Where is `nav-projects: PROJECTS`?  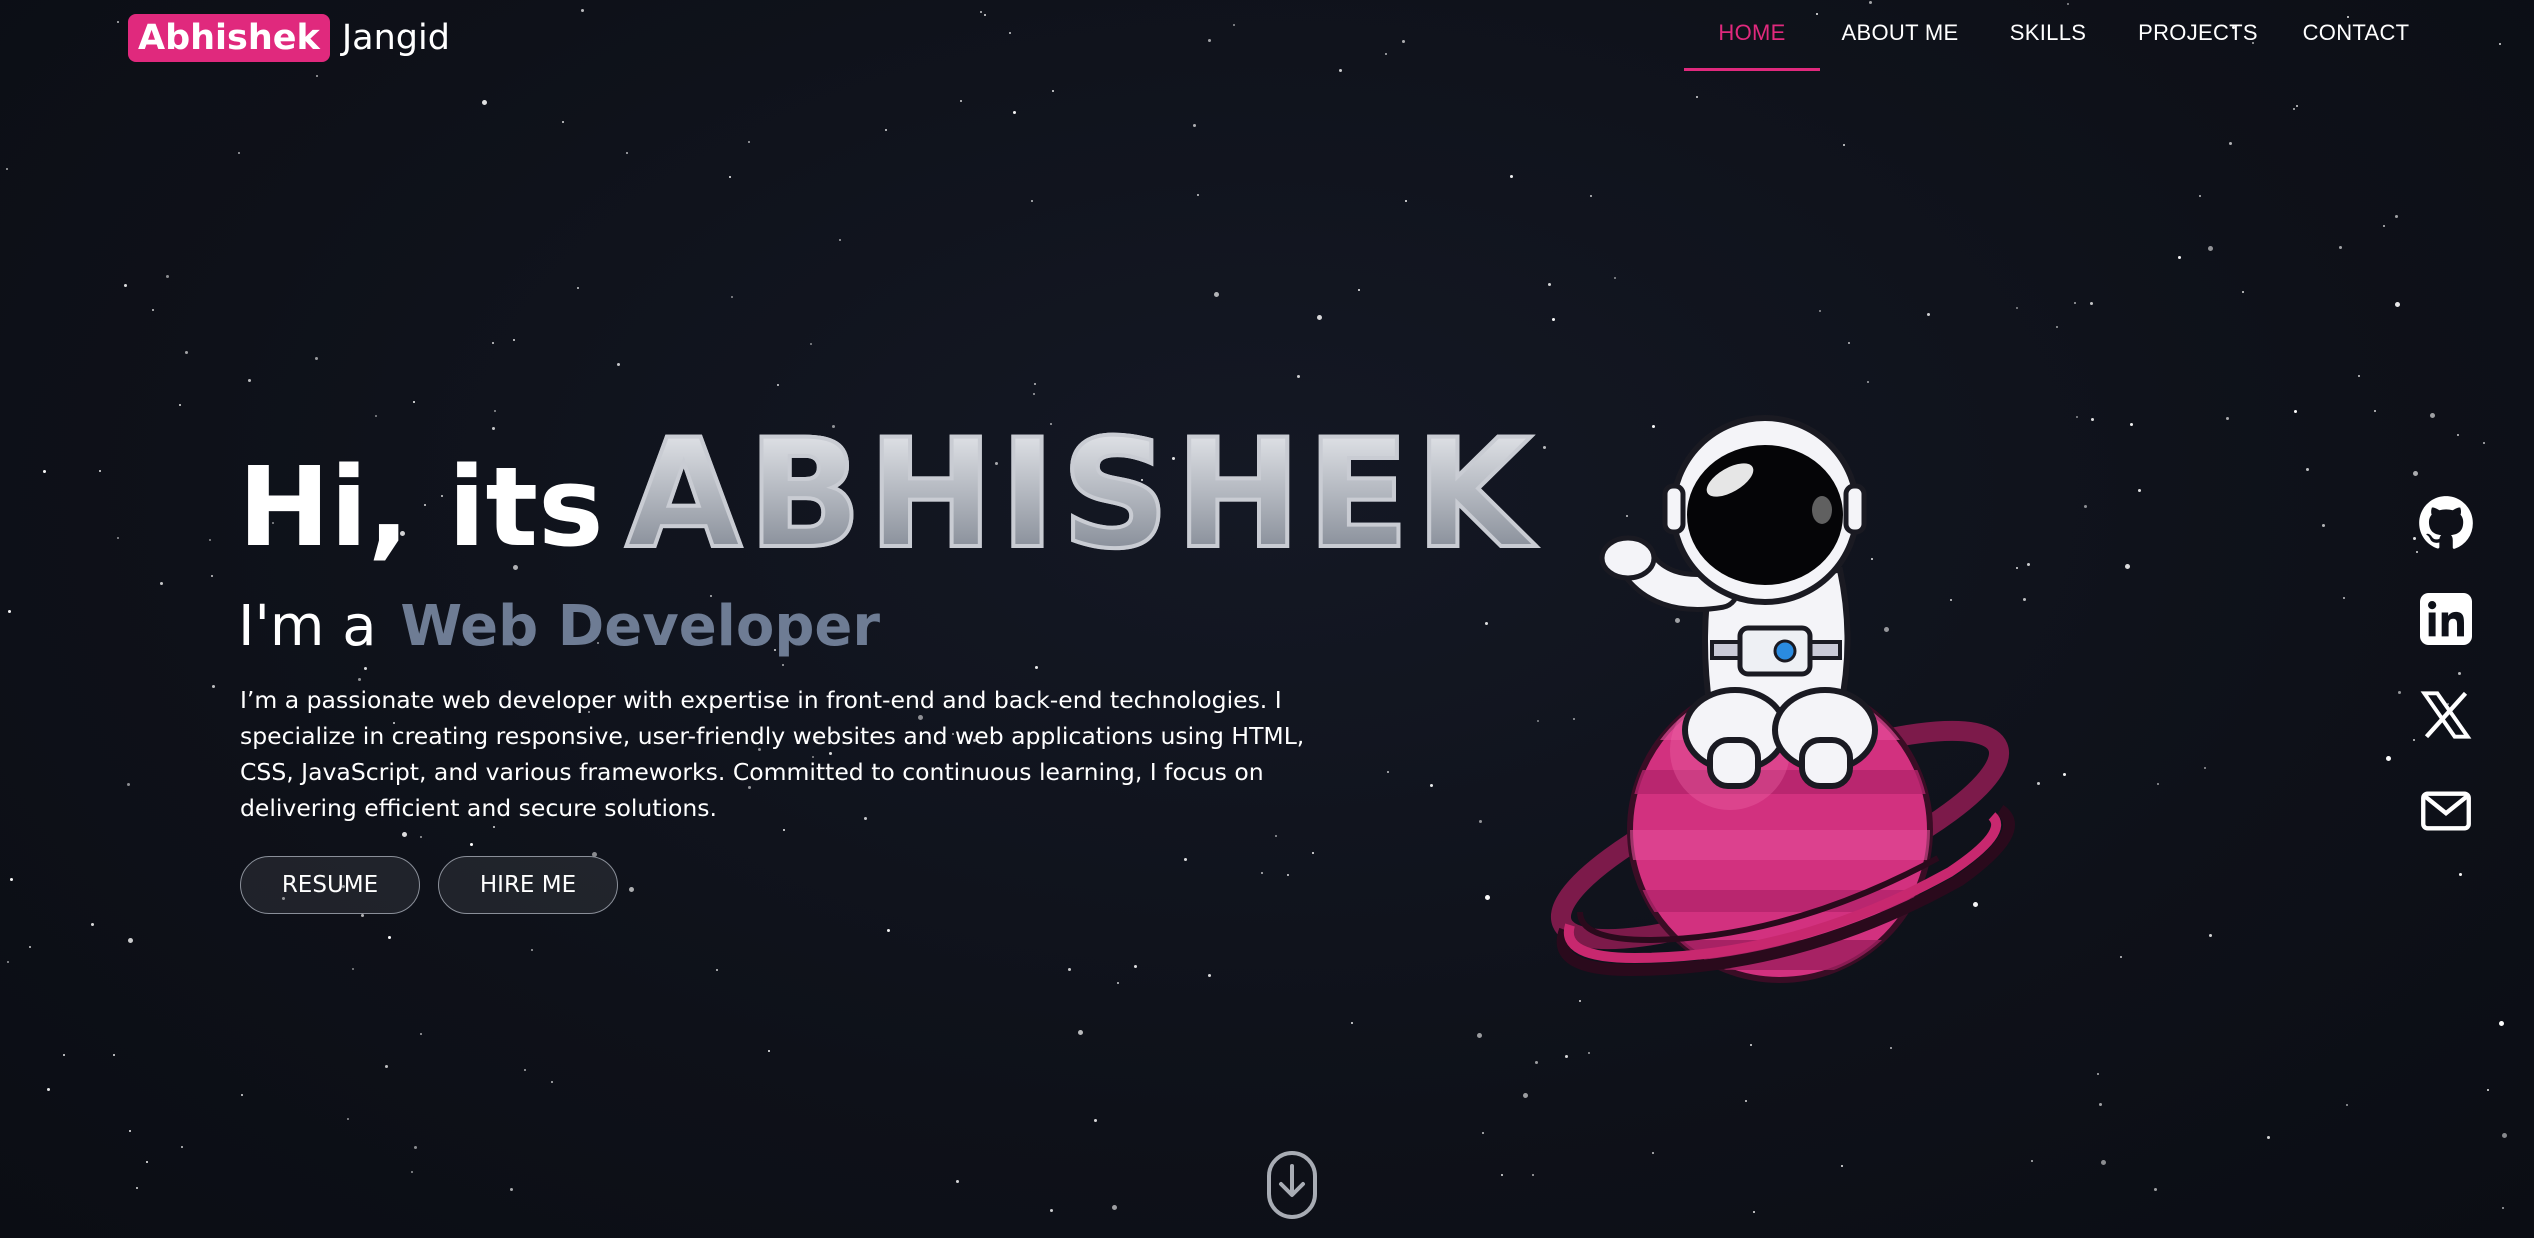 nav-projects: PROJECTS is located at coordinates (2198, 46).